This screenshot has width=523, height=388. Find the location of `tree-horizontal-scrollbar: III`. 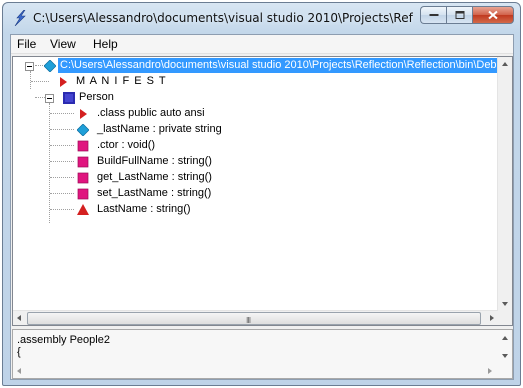

tree-horizontal-scrollbar: III is located at coordinates (255, 317).